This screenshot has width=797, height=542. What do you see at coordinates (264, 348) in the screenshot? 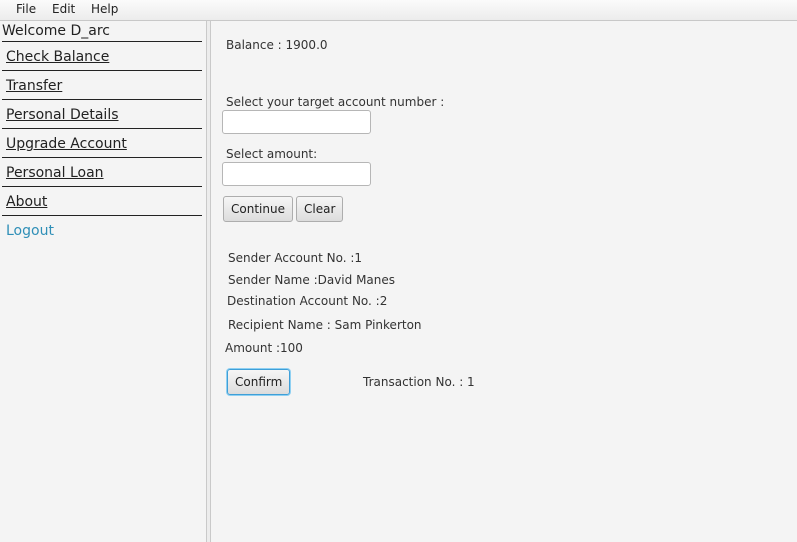
I see `amount-summary-label: Amount :100` at bounding box center [264, 348].